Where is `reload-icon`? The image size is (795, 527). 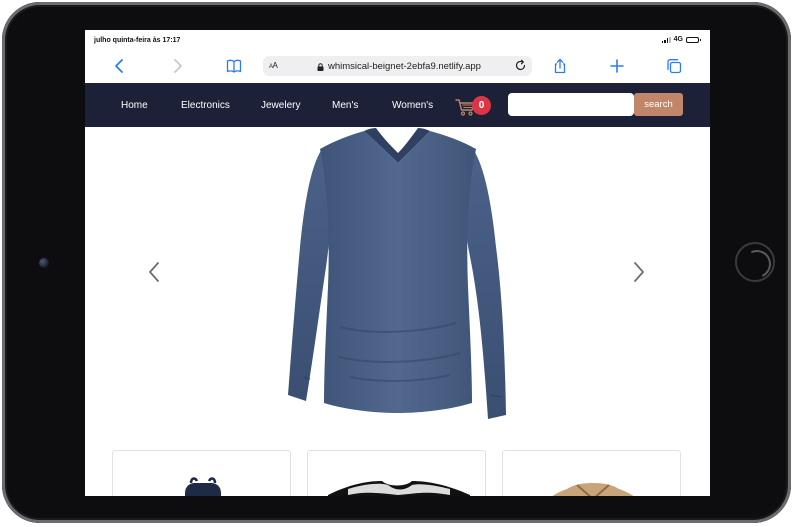 reload-icon is located at coordinates (520, 65).